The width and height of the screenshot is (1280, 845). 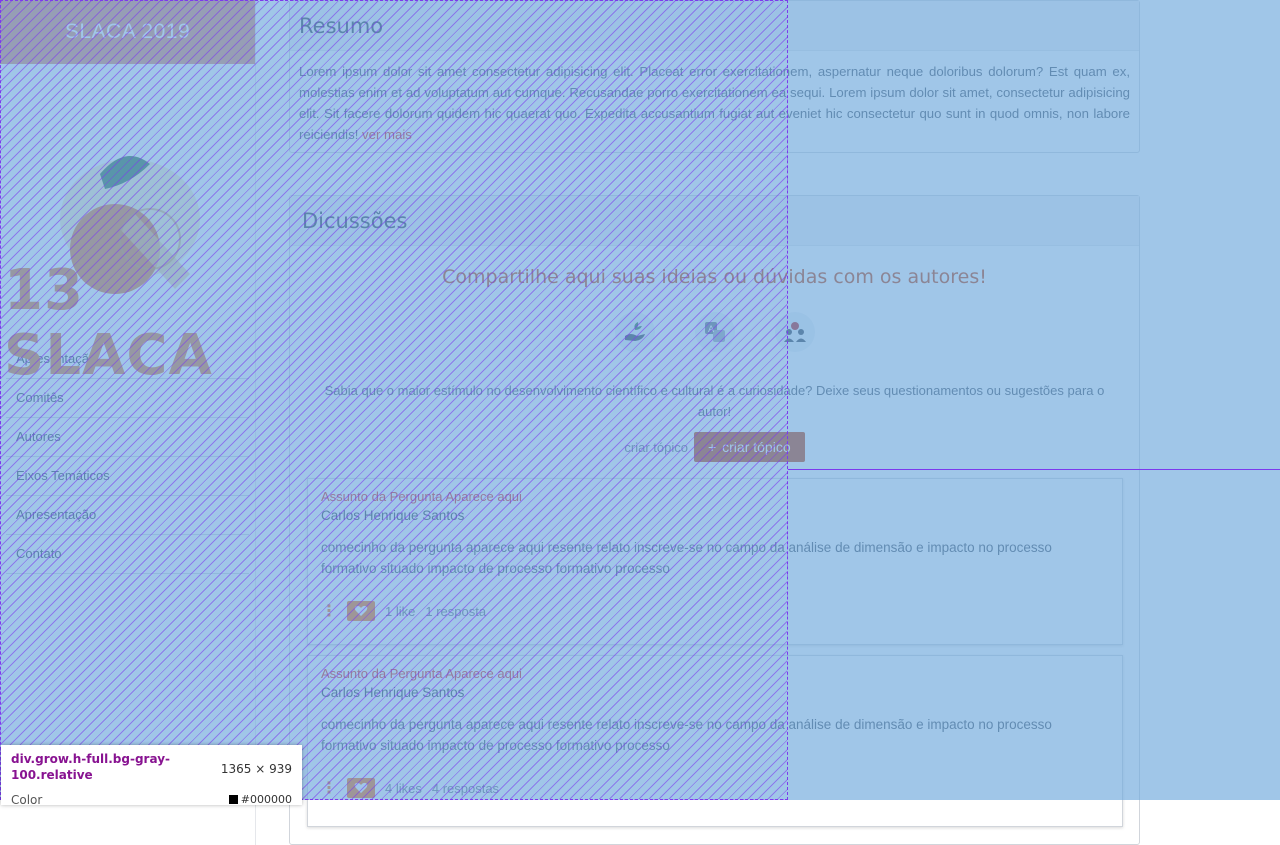 I want to click on sidebar-item-apresentacao-2: Apresentação, so click(x=127, y=515).